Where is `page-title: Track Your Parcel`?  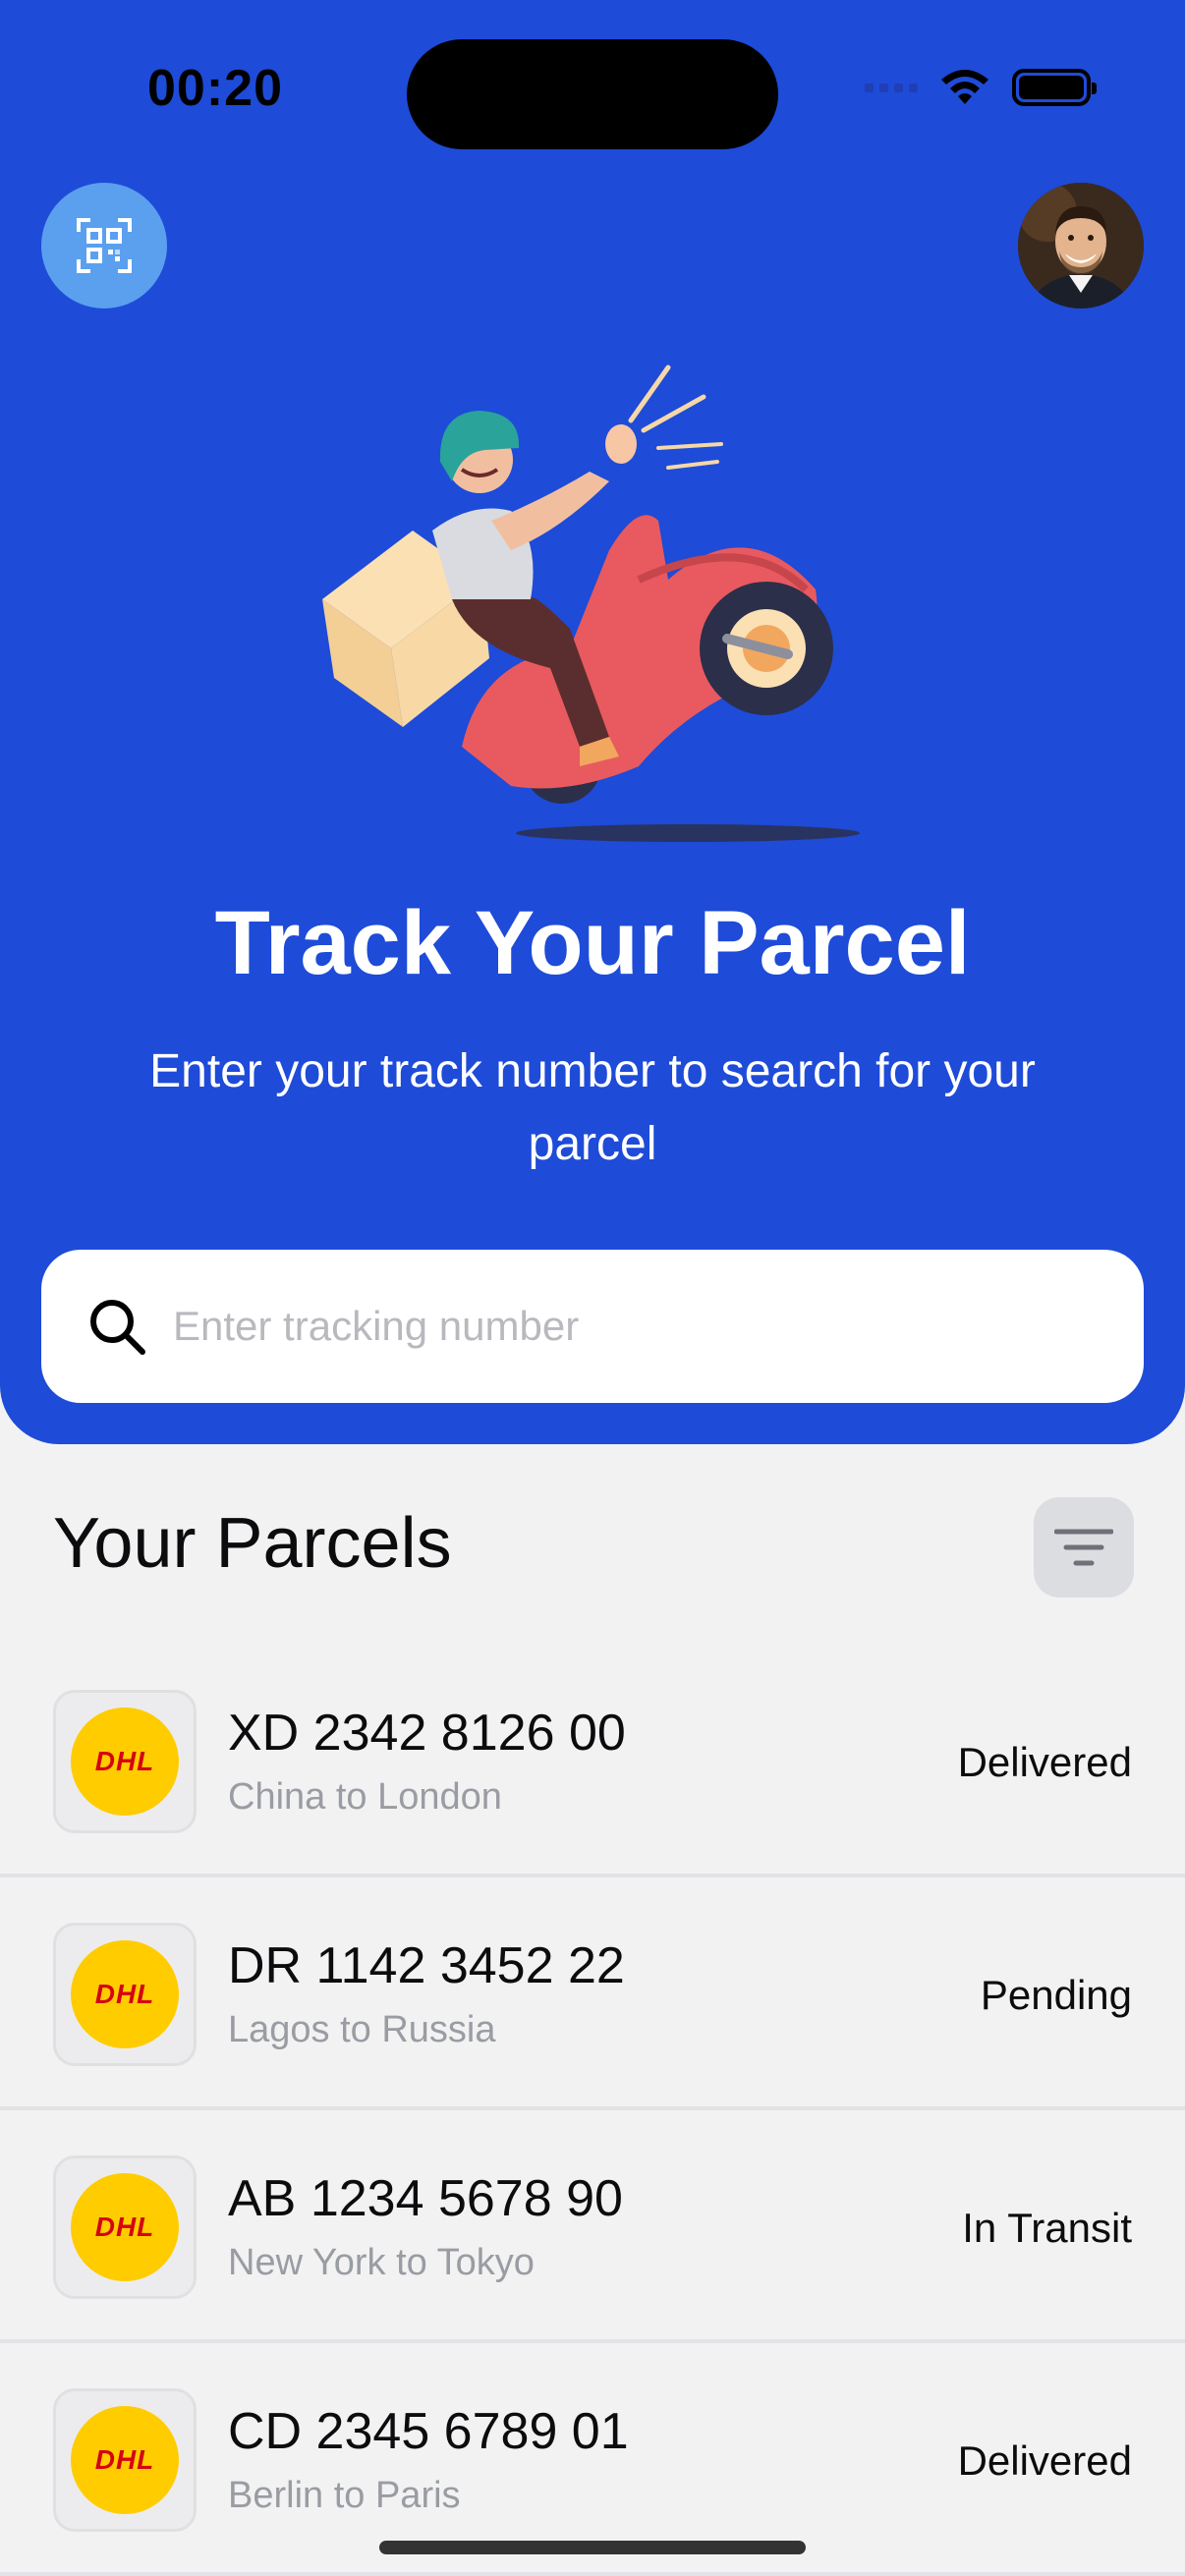
page-title: Track Your Parcel is located at coordinates (592, 943).